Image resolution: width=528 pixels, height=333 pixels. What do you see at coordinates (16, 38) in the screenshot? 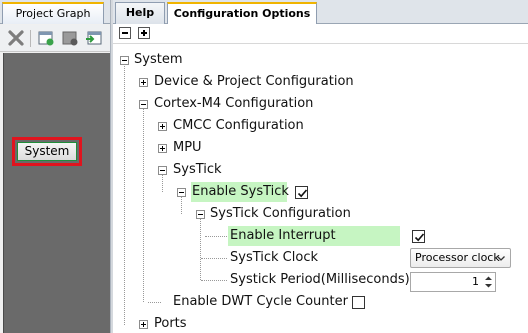
I see `close-icon` at bounding box center [16, 38].